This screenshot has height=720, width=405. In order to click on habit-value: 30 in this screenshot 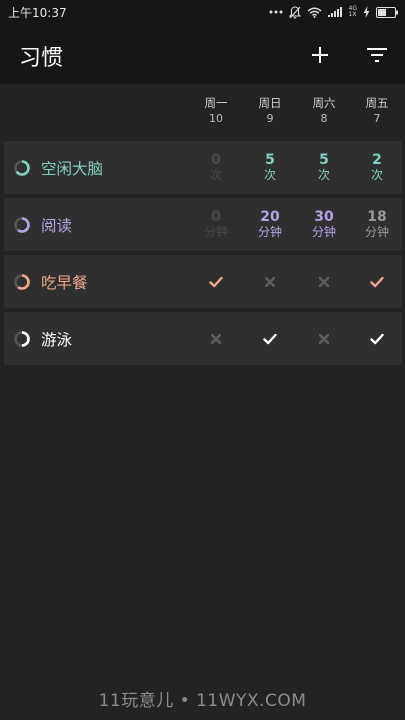, I will do `click(324, 217)`.